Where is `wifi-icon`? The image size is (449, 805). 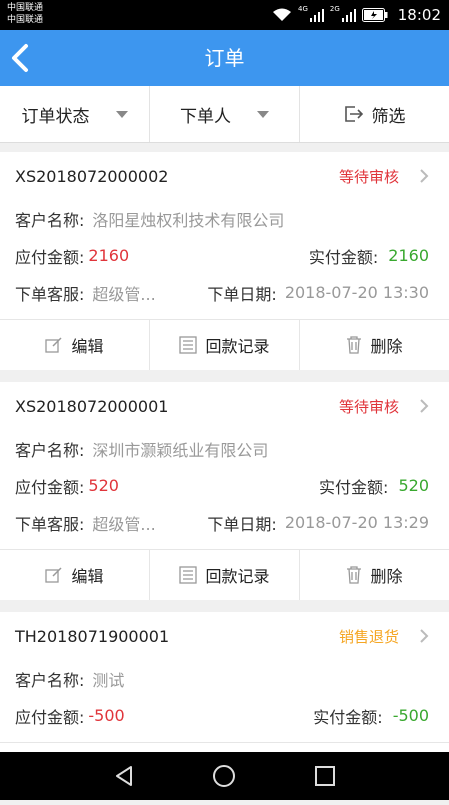 wifi-icon is located at coordinates (281, 14).